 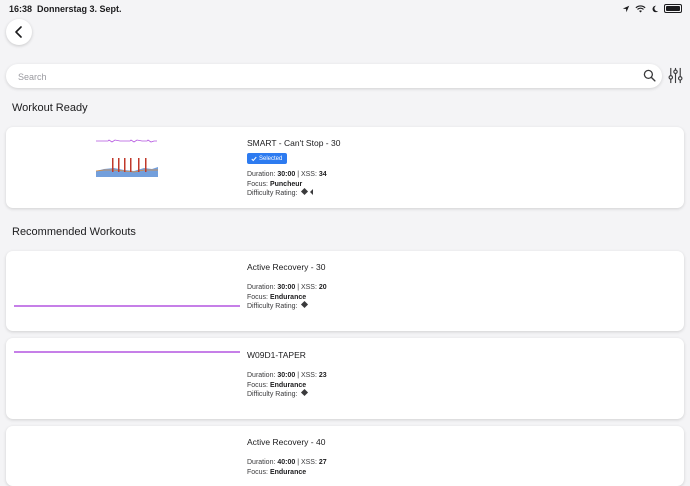 What do you see at coordinates (21, 9) in the screenshot?
I see `status-time: 16:38` at bounding box center [21, 9].